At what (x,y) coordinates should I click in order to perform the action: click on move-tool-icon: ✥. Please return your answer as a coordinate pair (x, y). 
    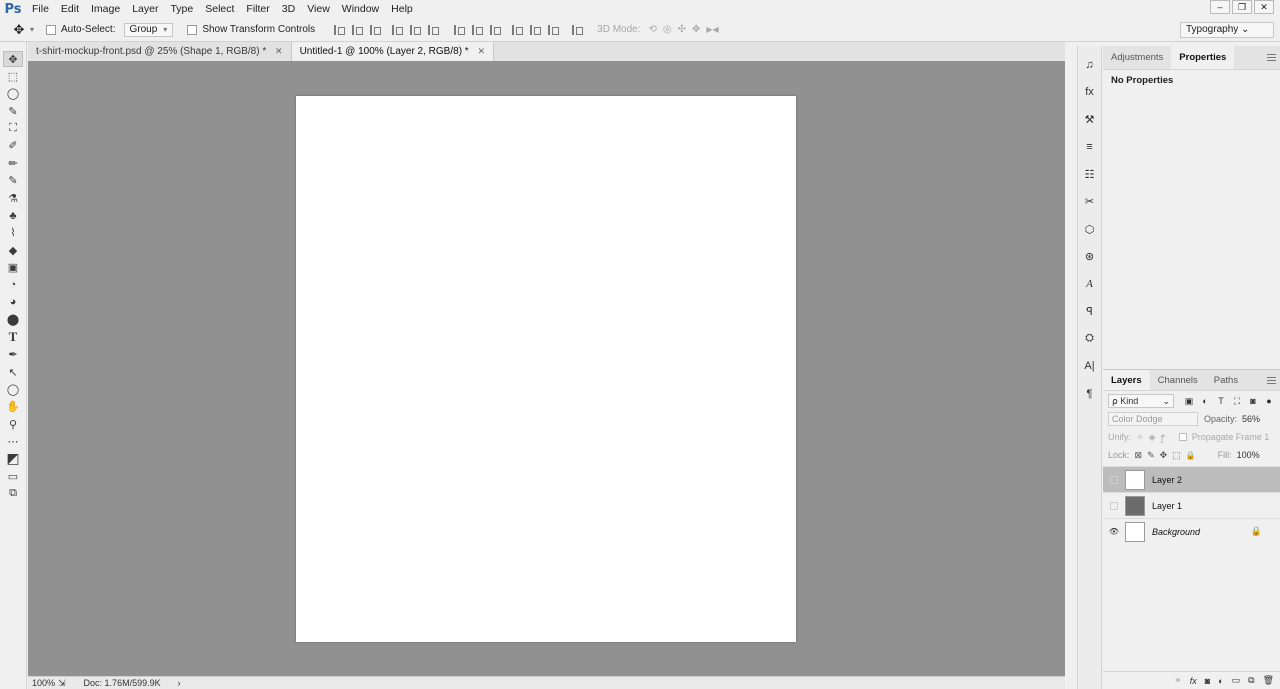
    Looking at the image, I should click on (13, 59).